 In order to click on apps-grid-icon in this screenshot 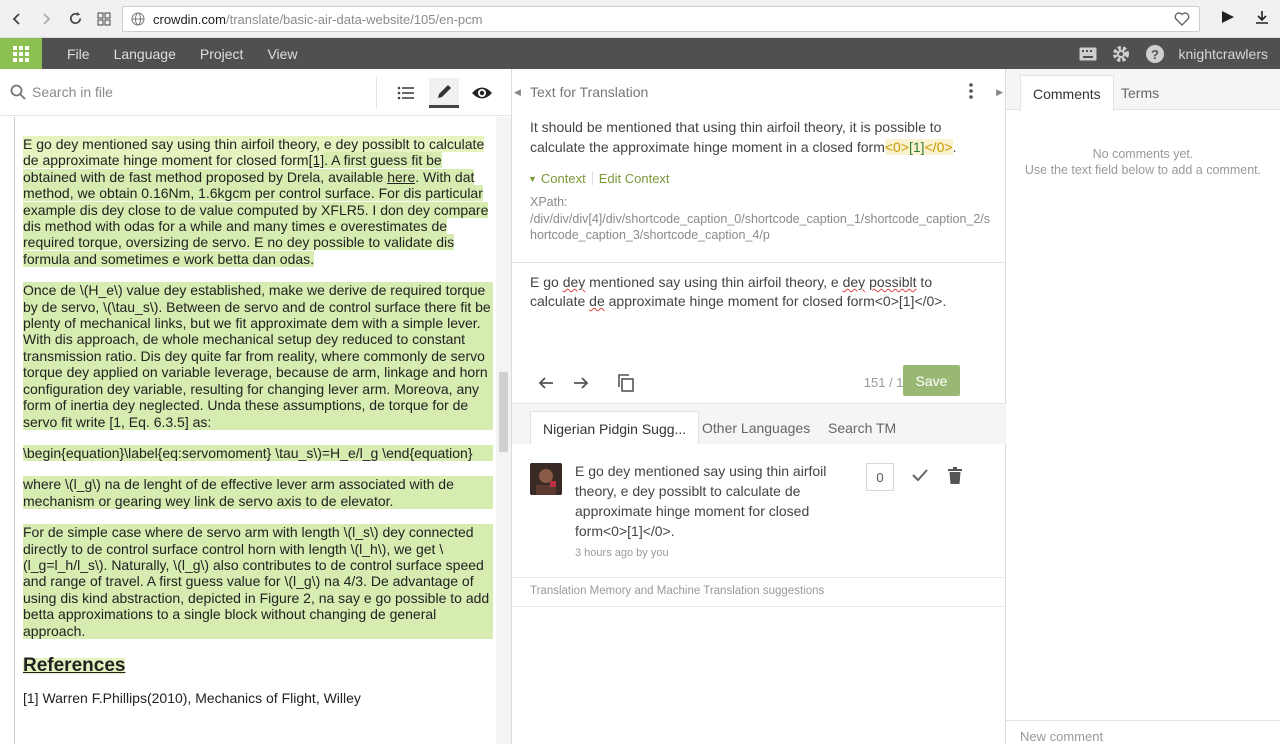, I will do `click(104, 19)`.